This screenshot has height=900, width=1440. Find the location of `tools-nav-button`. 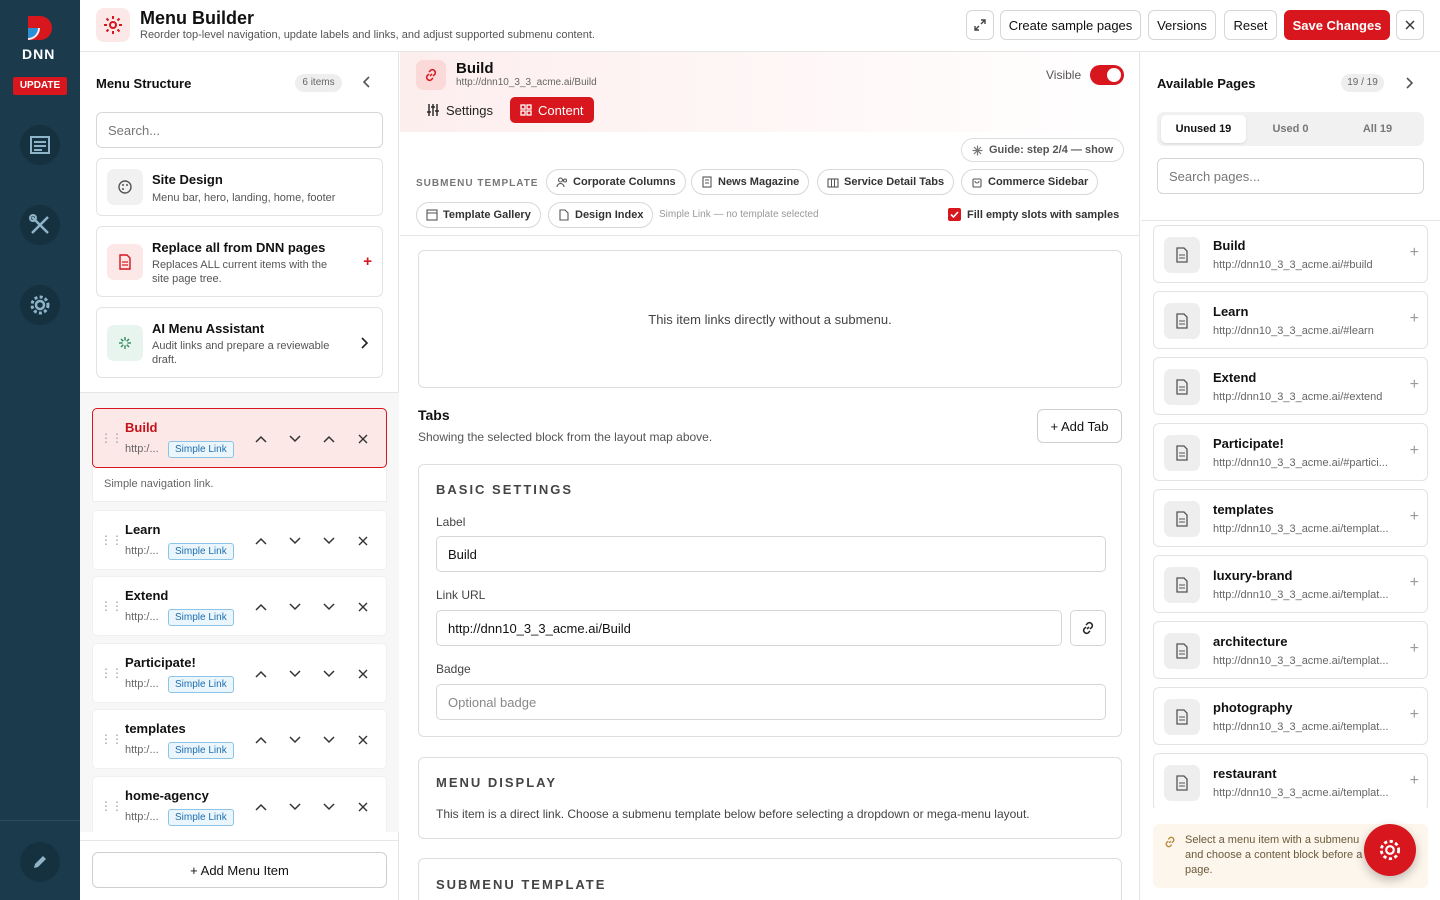

tools-nav-button is located at coordinates (40, 225).